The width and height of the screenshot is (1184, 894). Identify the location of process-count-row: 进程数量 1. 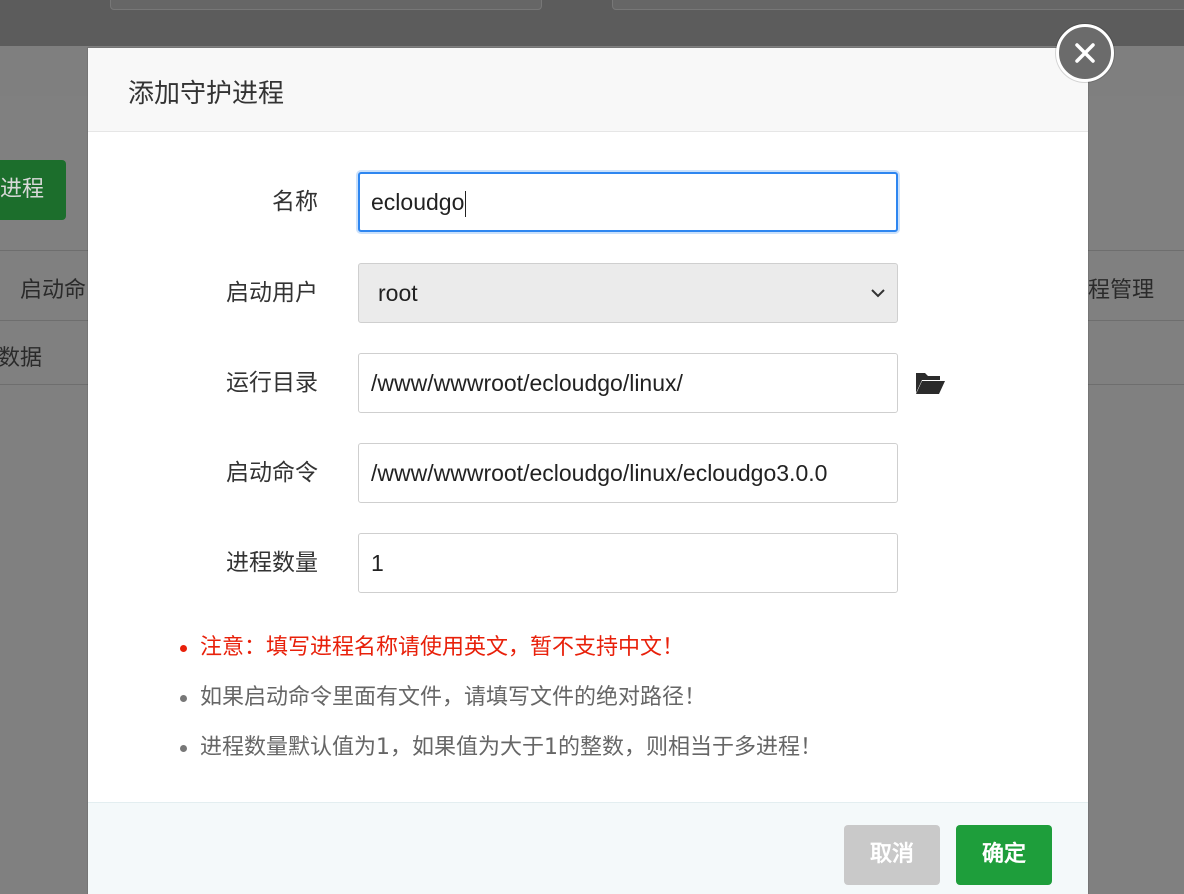
(588, 563).